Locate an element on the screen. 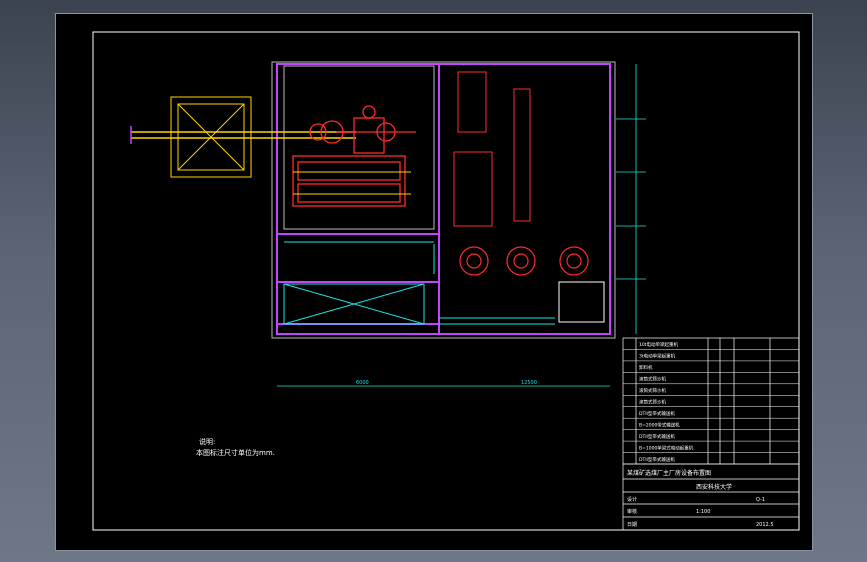 Image resolution: width=867 pixels, height=562 pixels. checker-label: 审核 is located at coordinates (632, 511).